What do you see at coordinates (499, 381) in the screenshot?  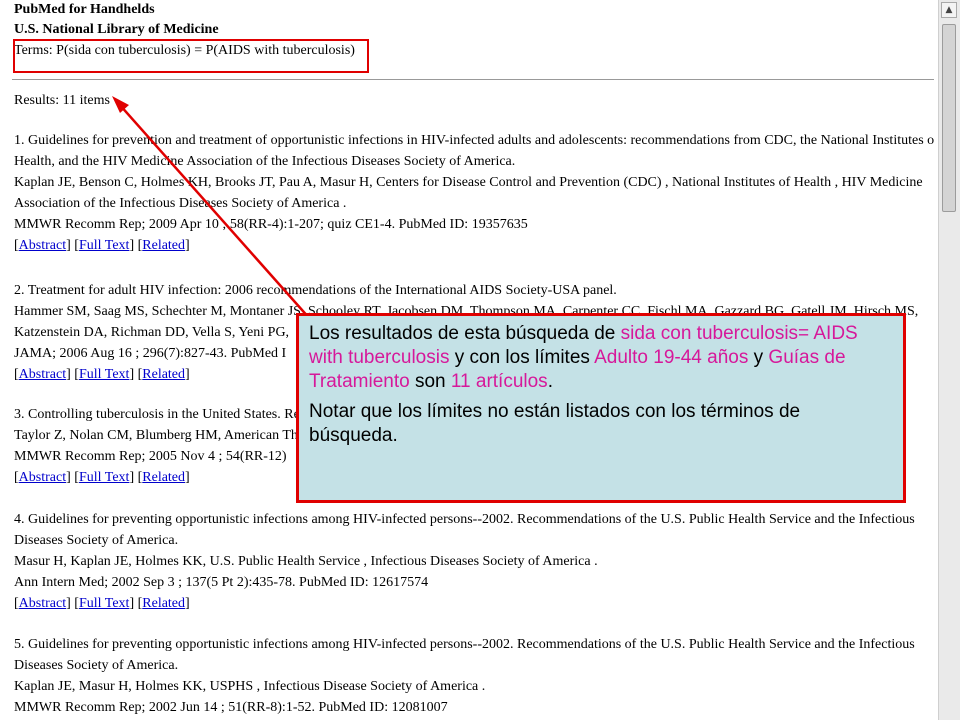 I see `callout-count: 11 artículos` at bounding box center [499, 381].